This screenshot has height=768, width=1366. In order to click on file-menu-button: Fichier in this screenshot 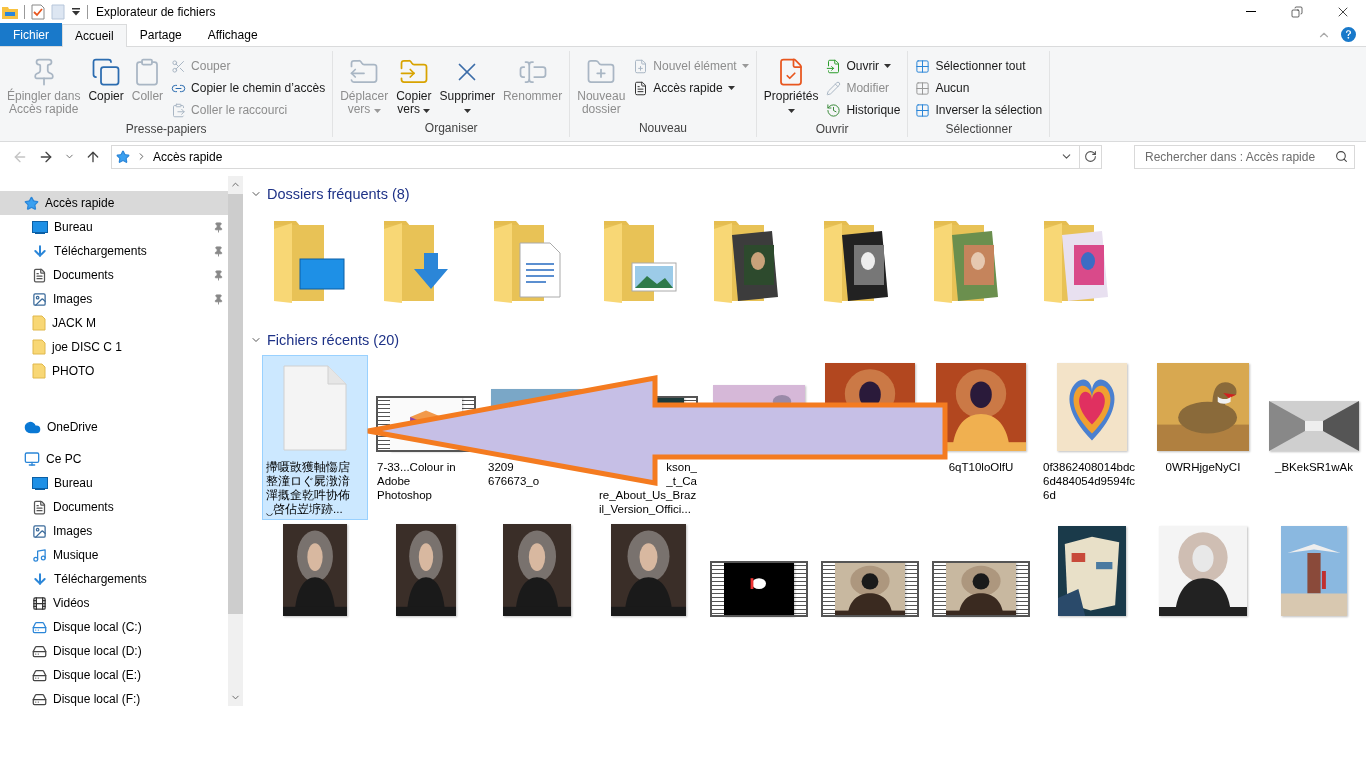, I will do `click(31, 34)`.